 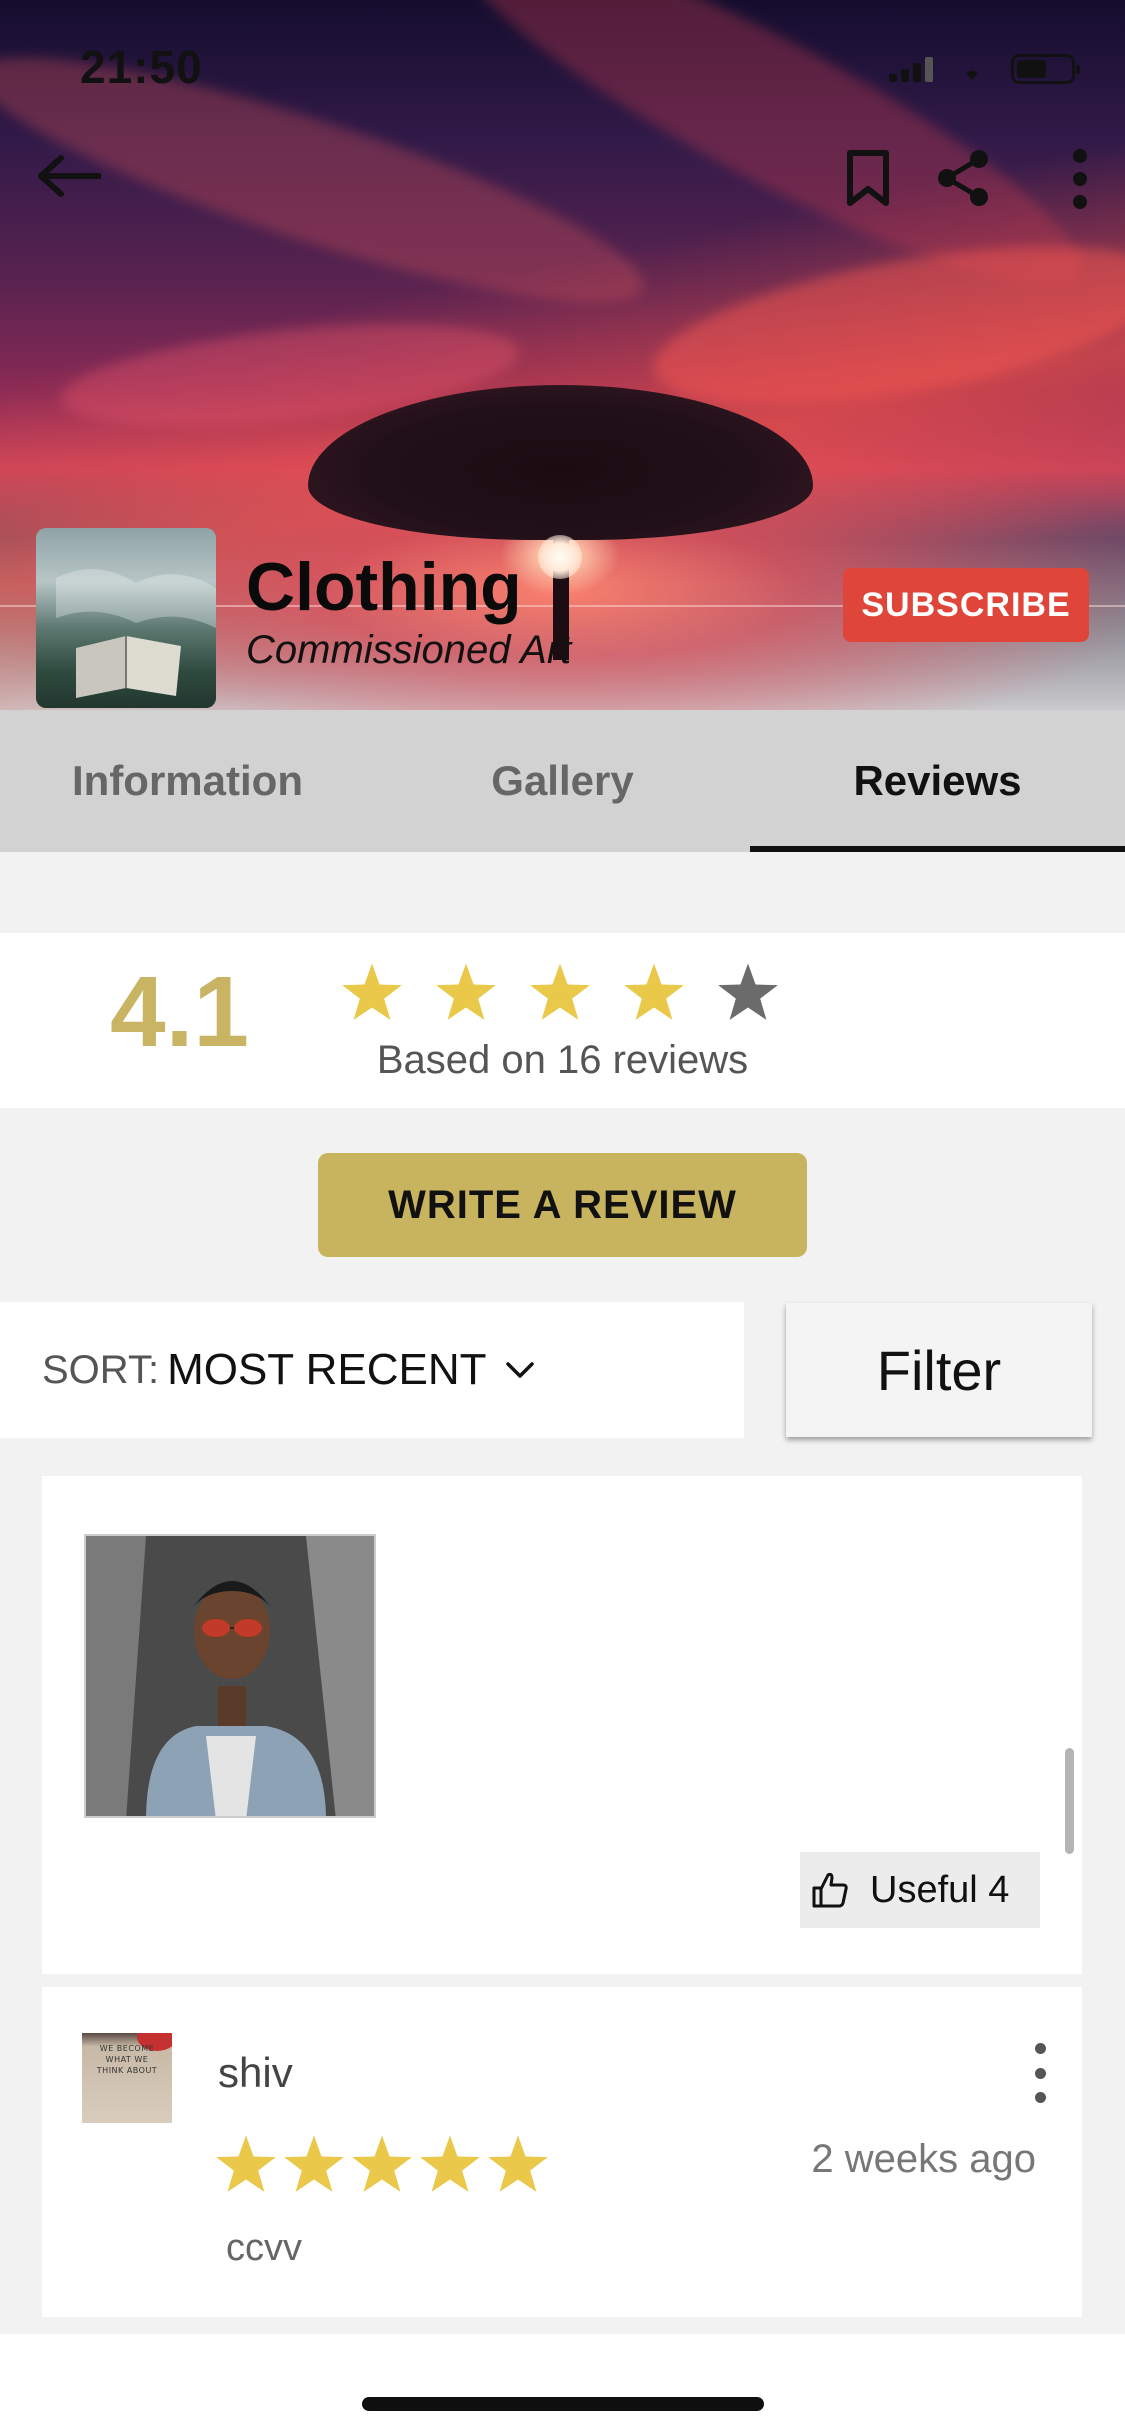 I want to click on avatar: WE BECOME WHAT WE THINK ABOUT, so click(x=127, y=2078).